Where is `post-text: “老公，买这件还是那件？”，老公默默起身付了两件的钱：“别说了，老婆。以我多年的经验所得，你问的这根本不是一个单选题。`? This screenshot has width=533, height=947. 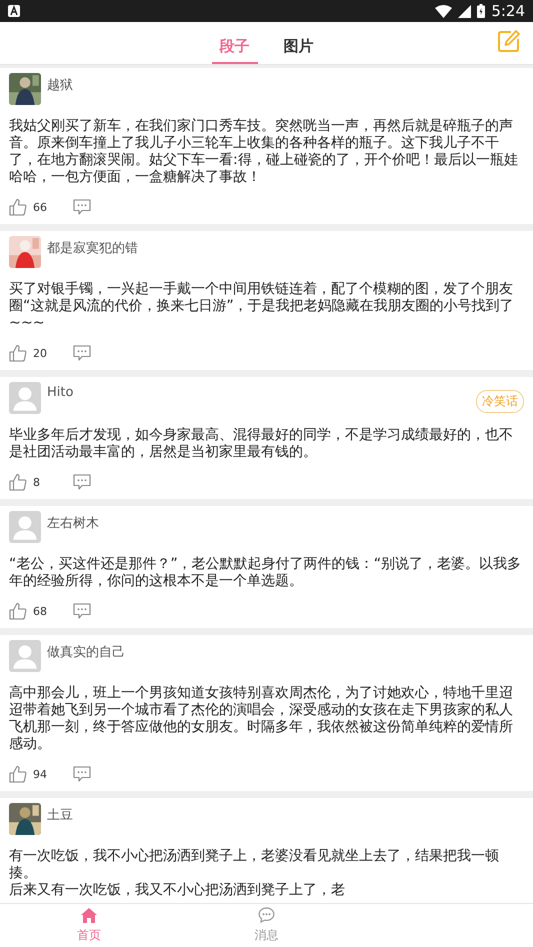 post-text: “老公，买这件还是那件？”，老公默默起身付了两件的钱：“别说了，老婆。以我多年的经验所得，你问的这根本不是一个单选题。 is located at coordinates (265, 573).